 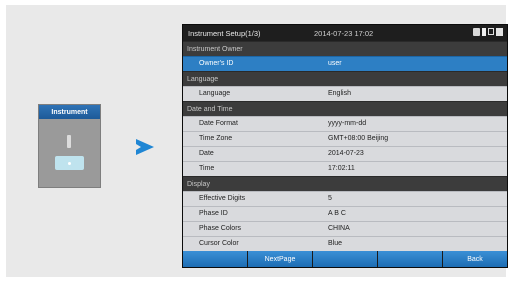 I want to click on setting-value: 17:02:11, so click(x=341, y=168).